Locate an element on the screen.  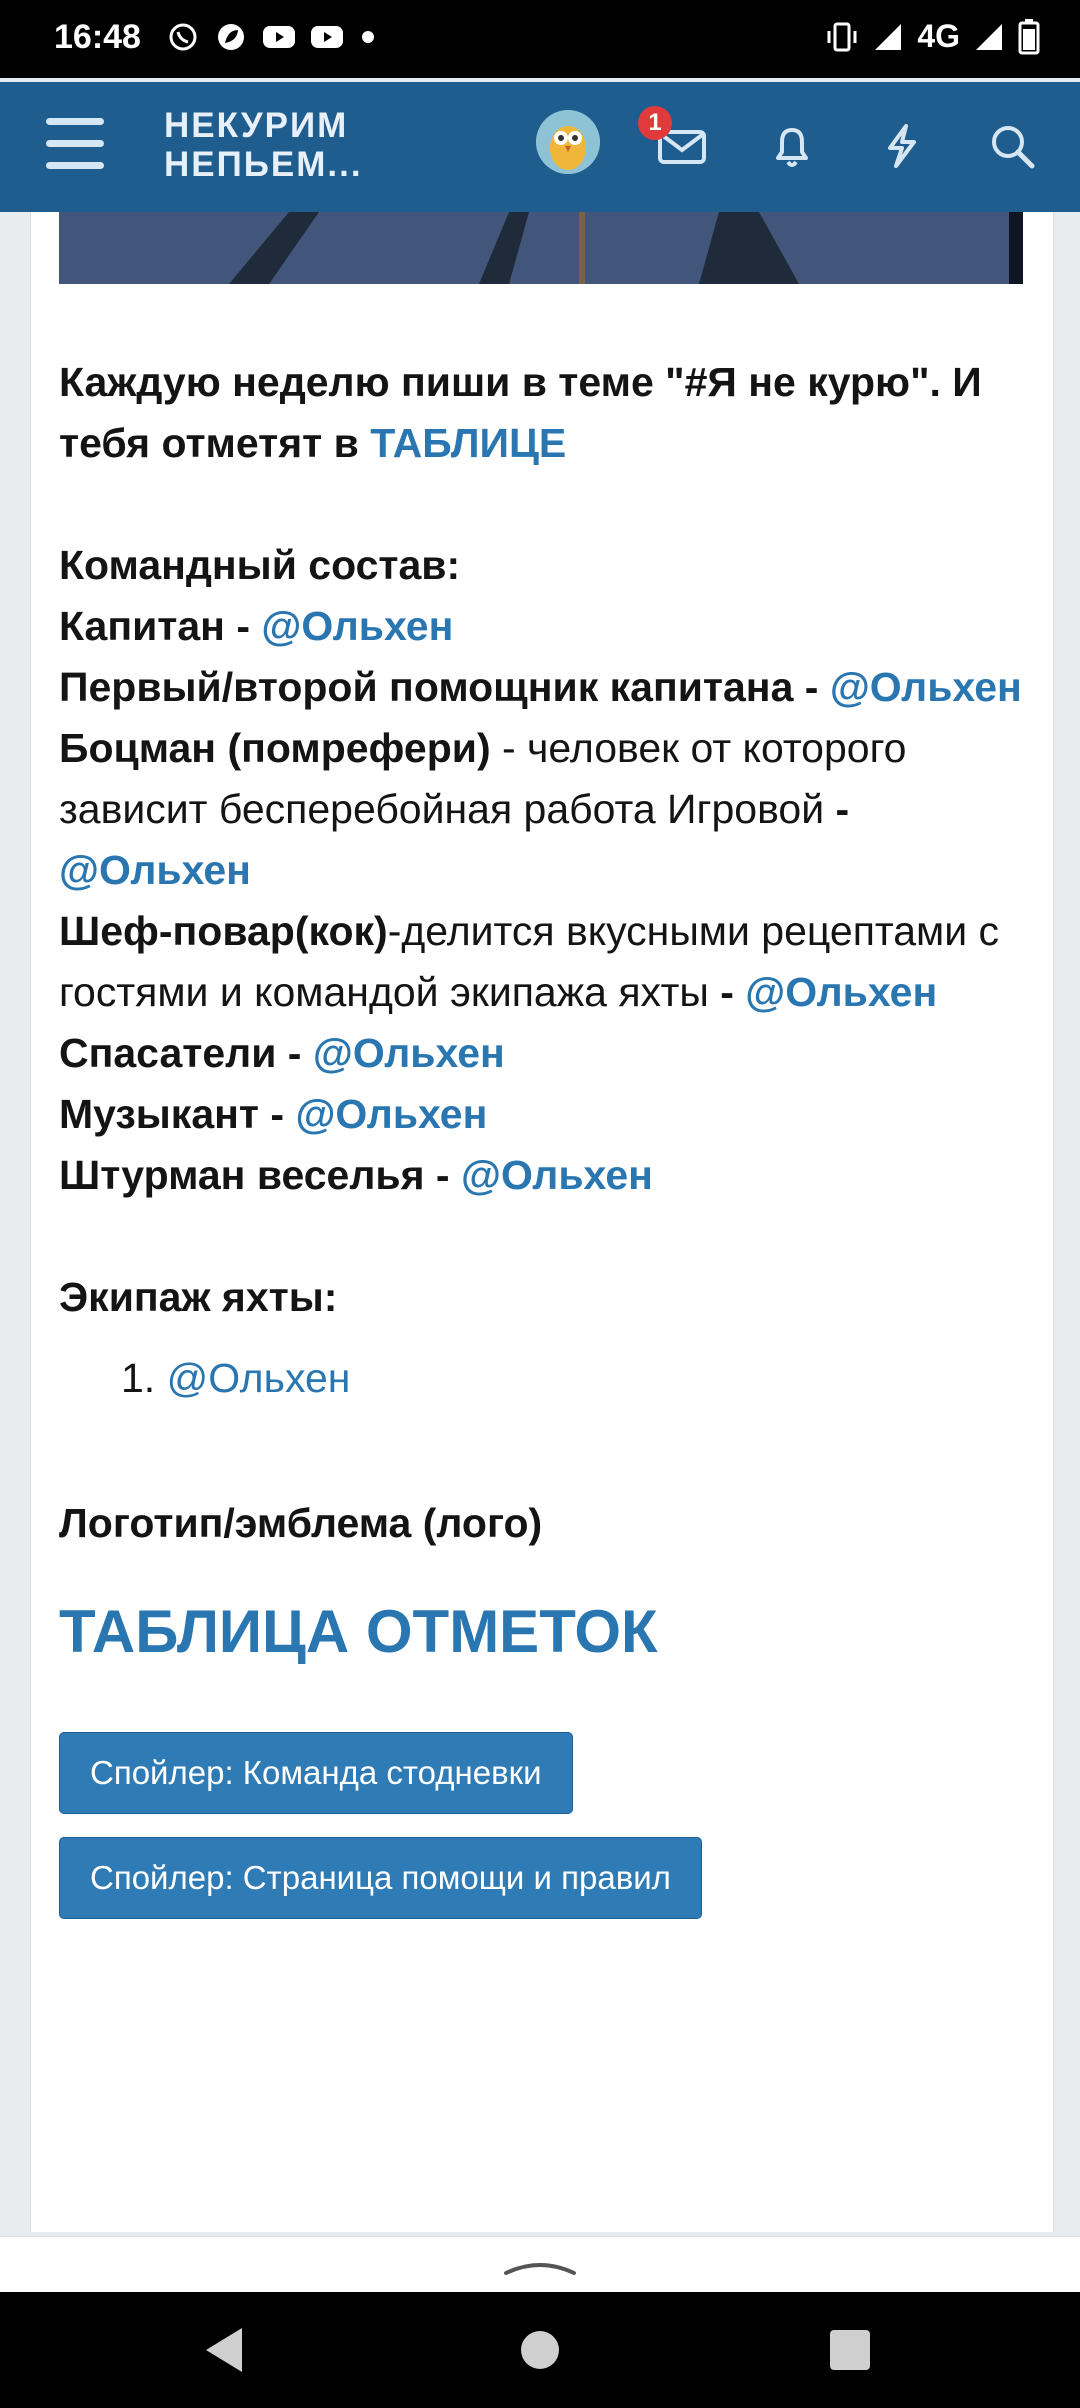
bell-icon is located at coordinates (792, 146).